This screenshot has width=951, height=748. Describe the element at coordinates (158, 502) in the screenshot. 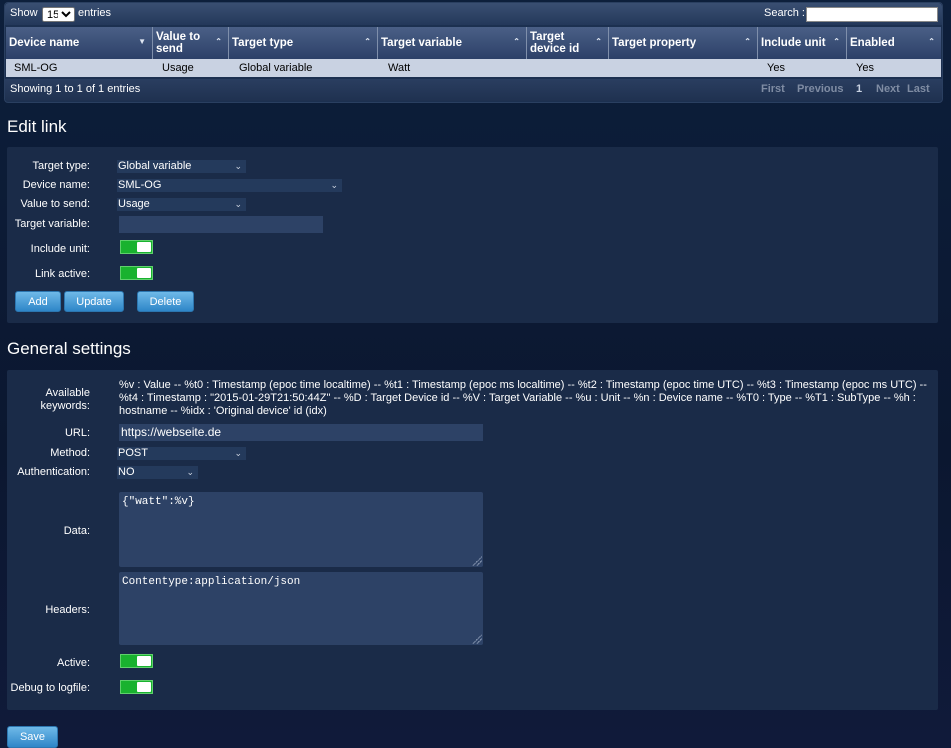

I see `data-value: {"watt":%v}` at that location.